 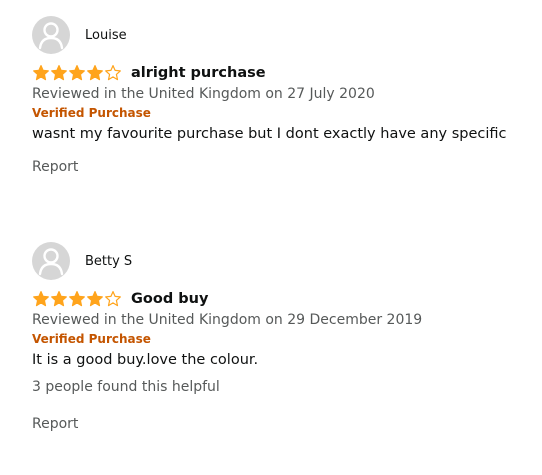 I want to click on reviewer-profile: Louise, so click(x=287, y=35).